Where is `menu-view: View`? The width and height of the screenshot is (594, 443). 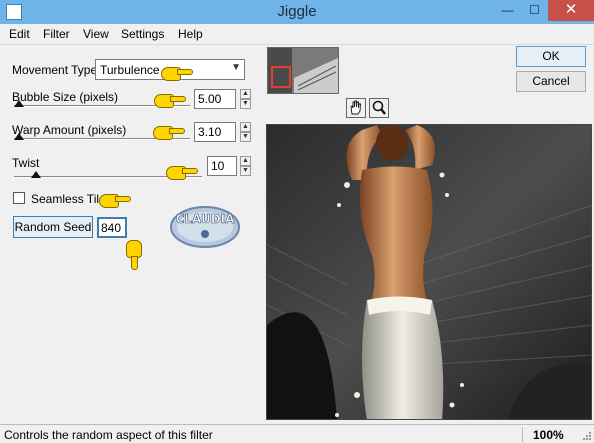 menu-view: View is located at coordinates (96, 34).